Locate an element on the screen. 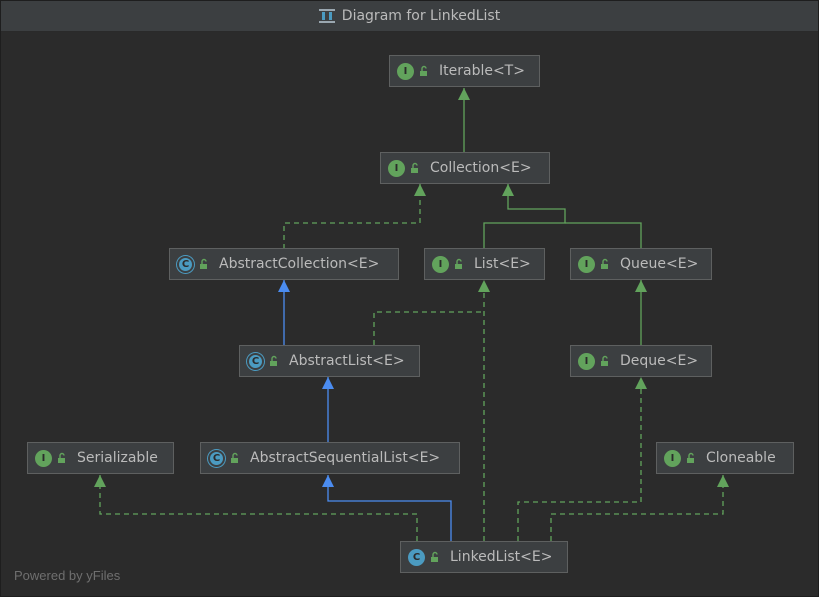 Image resolution: width=819 pixels, height=597 pixels. node-label: Cloneable is located at coordinates (741, 458).